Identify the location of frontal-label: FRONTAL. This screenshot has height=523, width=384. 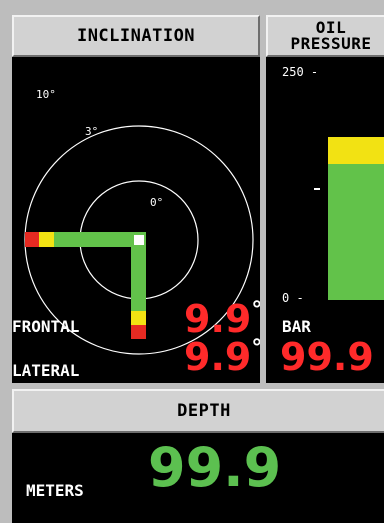
(46, 326).